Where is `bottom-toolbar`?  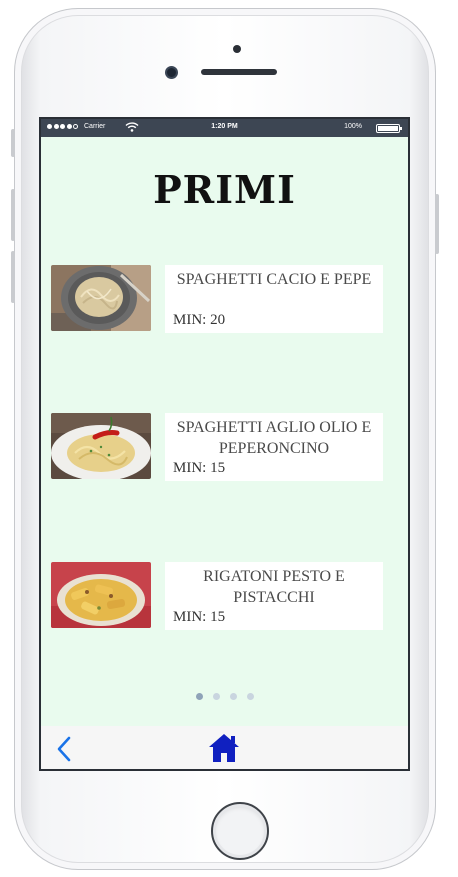
bottom-toolbar is located at coordinates (224, 747).